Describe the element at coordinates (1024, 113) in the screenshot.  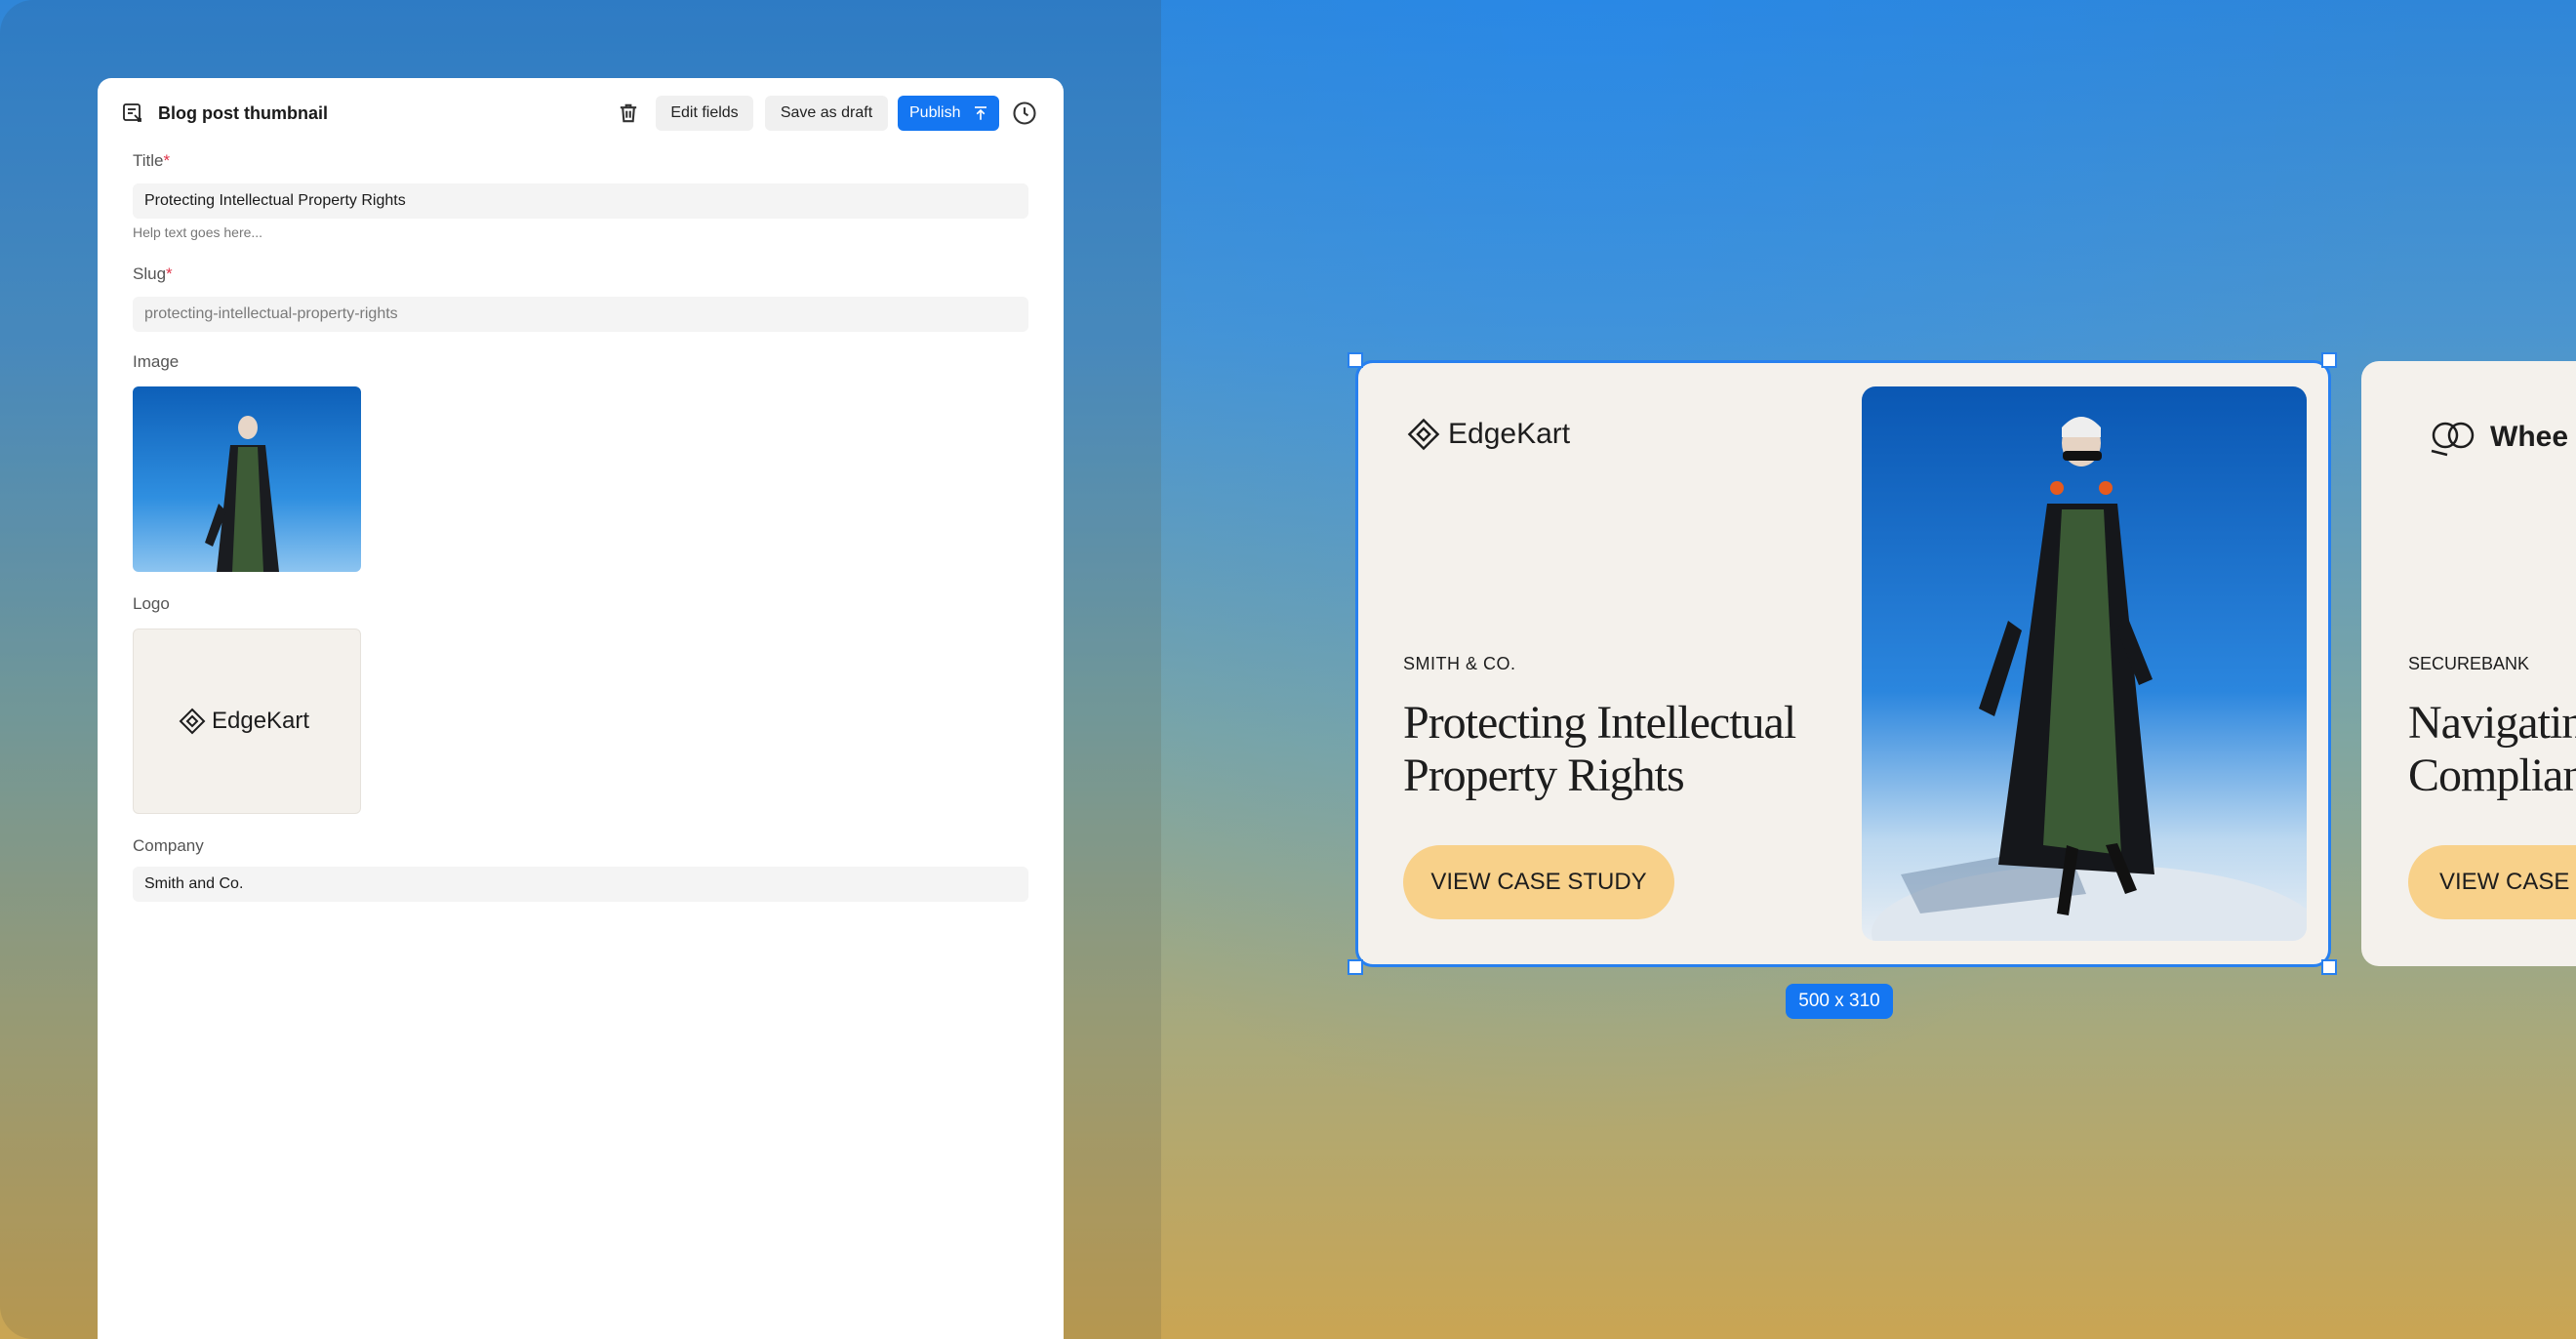
I see `history-icon` at that location.